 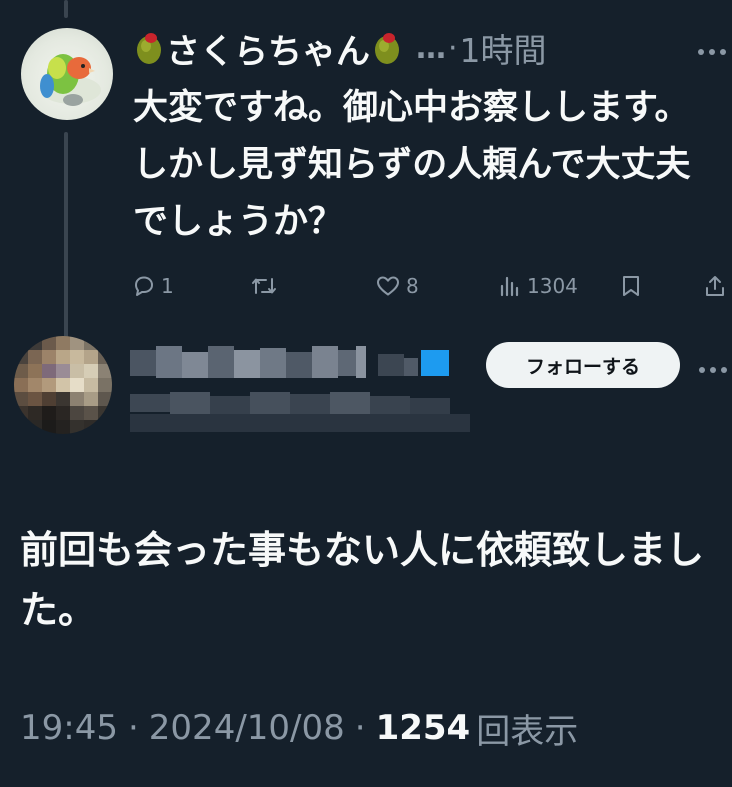 I want to click on like-count: 8, so click(x=412, y=286).